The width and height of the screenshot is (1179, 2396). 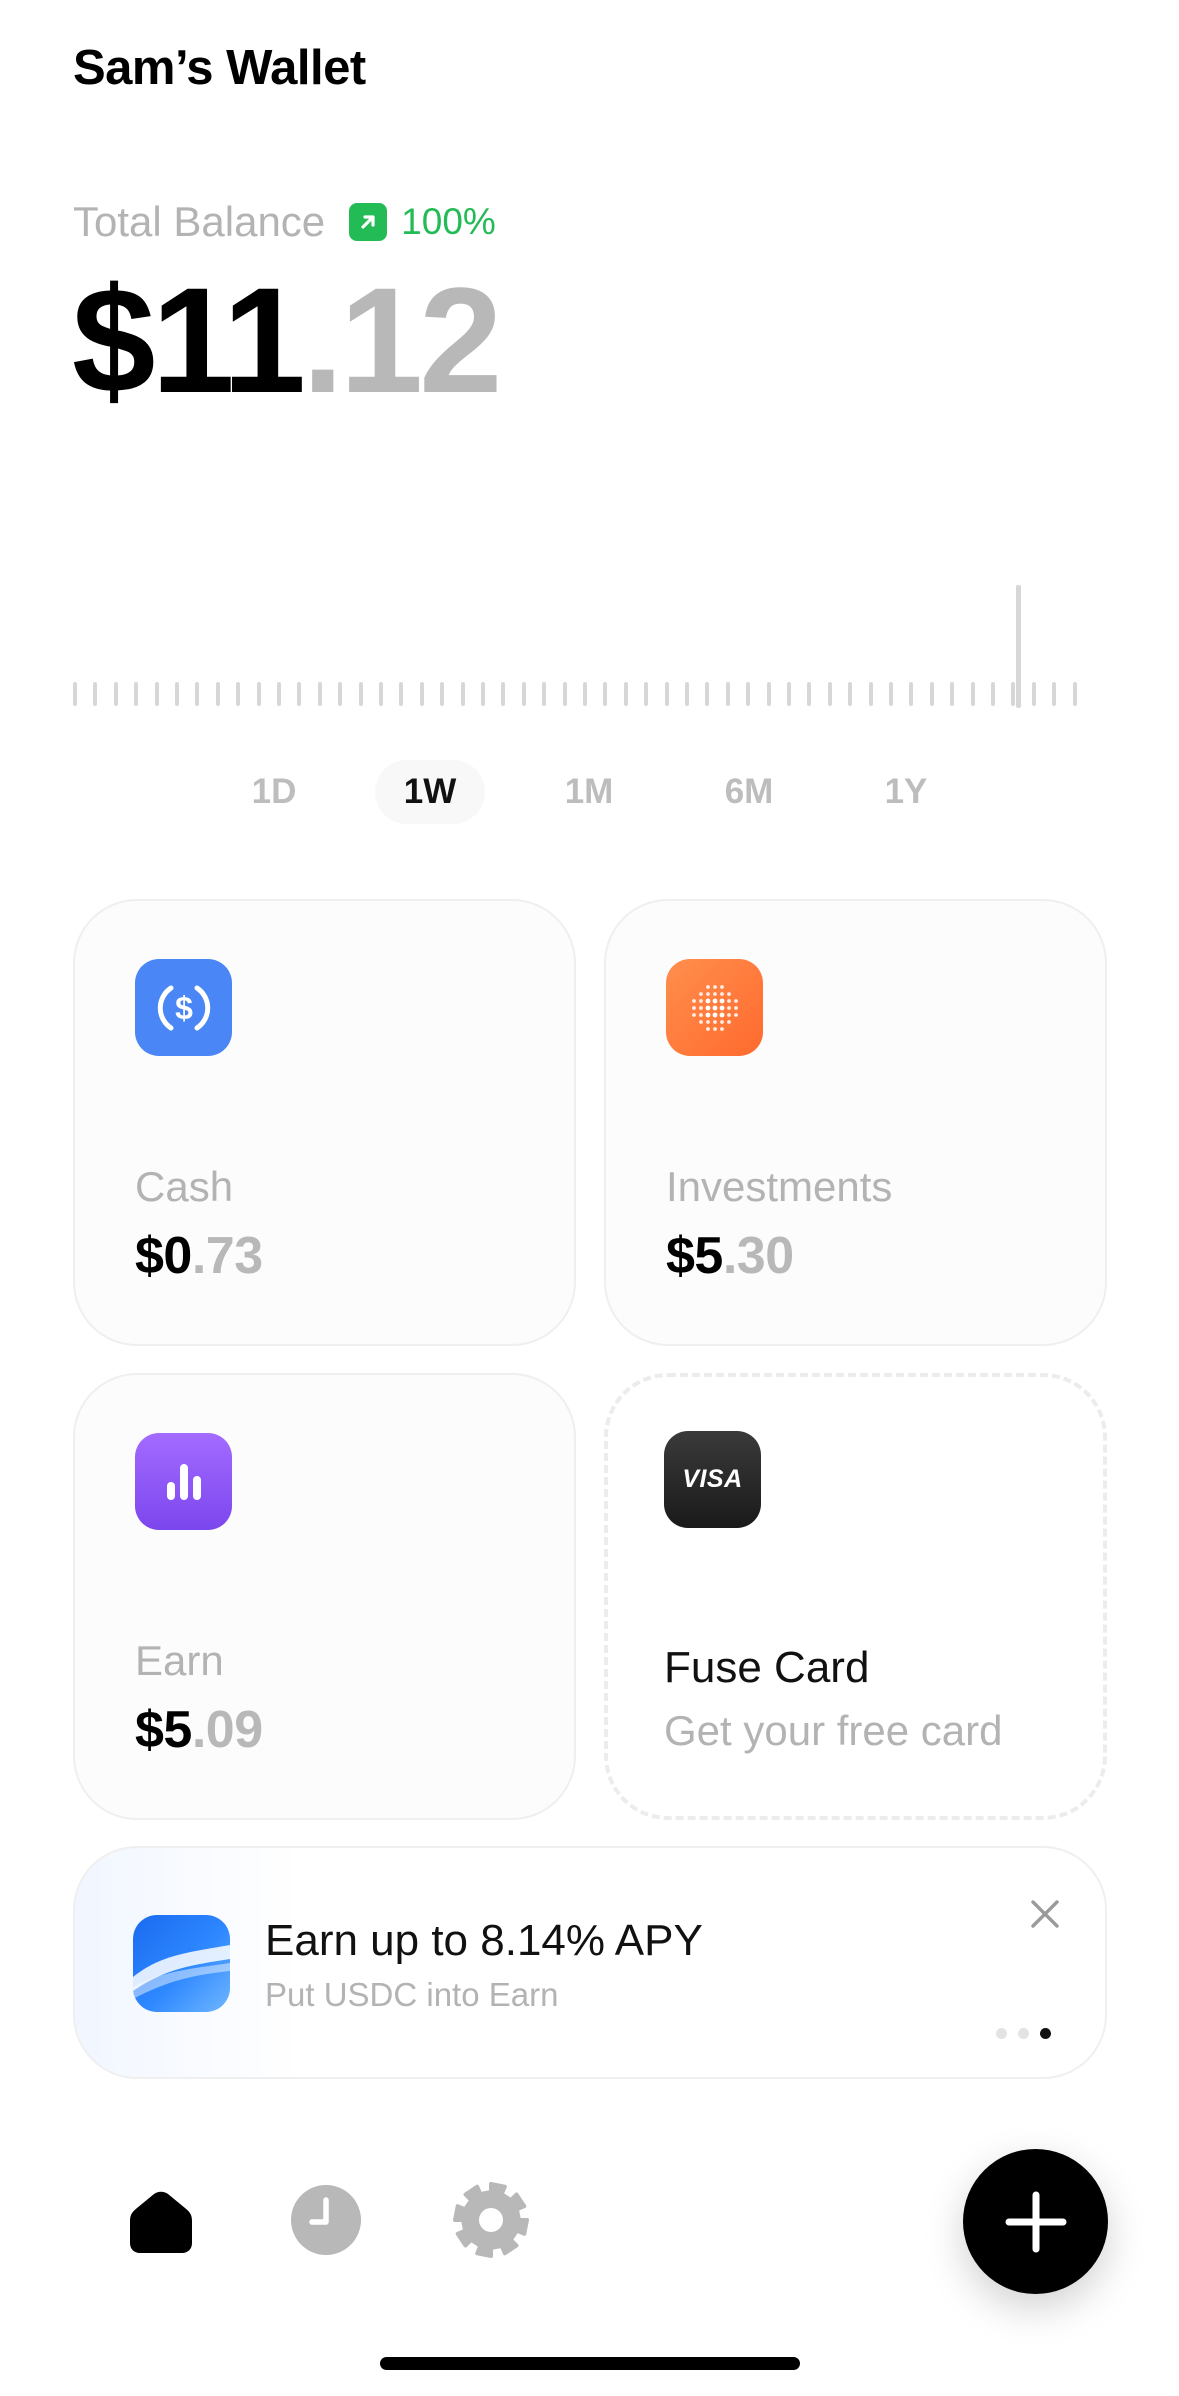 I want to click on range-1w: 1W, so click(x=430, y=792).